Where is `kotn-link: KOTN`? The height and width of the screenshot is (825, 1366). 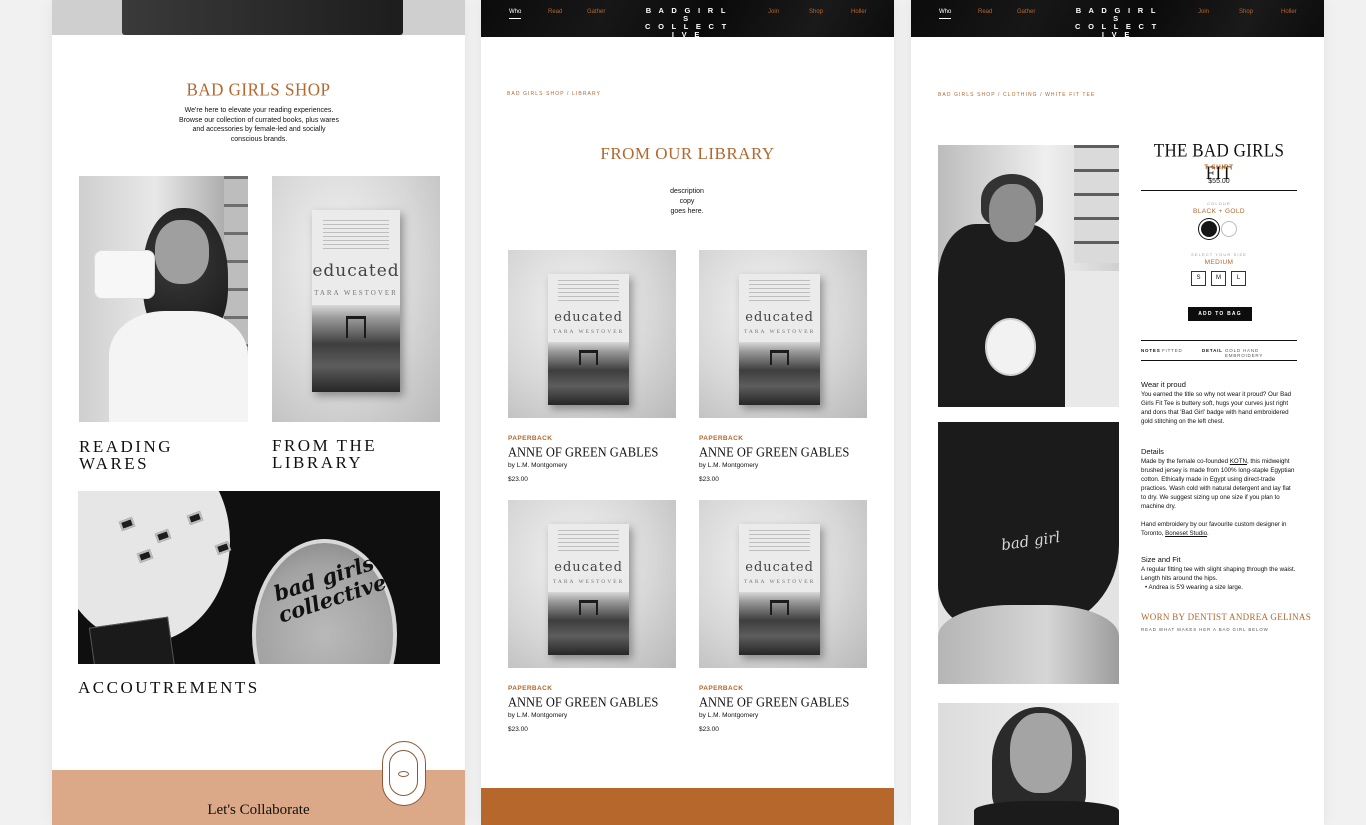 kotn-link: KOTN is located at coordinates (1238, 461).